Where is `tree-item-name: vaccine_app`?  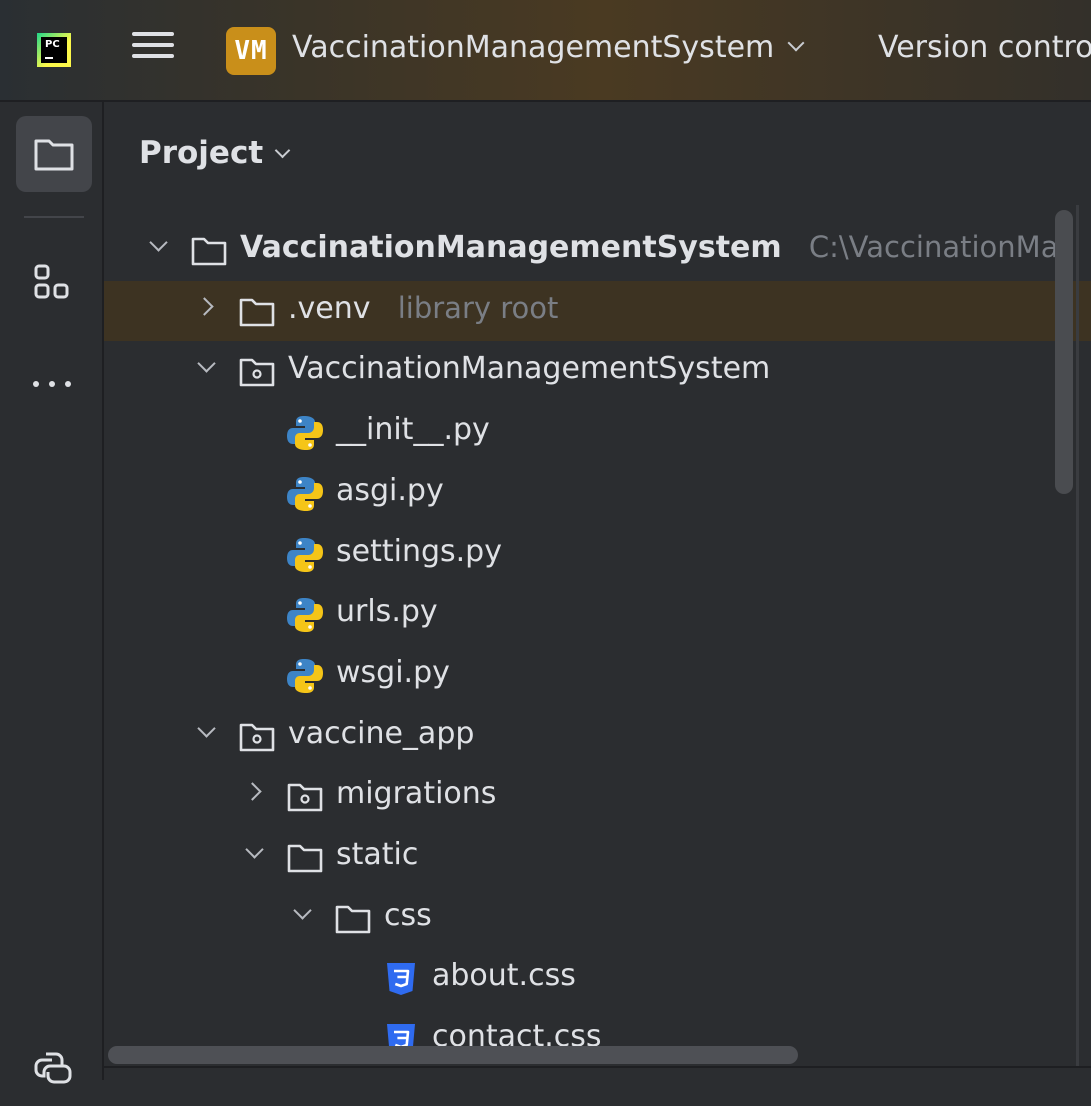
tree-item-name: vaccine_app is located at coordinates (381, 733).